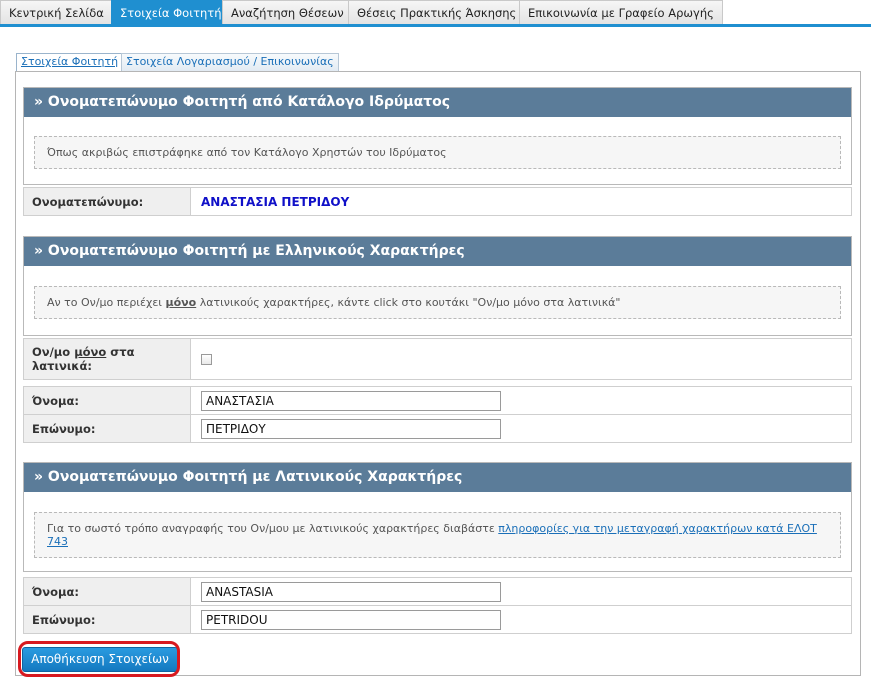 The image size is (871, 693). Describe the element at coordinates (437, 201) in the screenshot. I see `institution-name-table: Ονοματεπώνυμο: ΑΝΑΣΤΑΣΙΑ ΠΕΤΡΙΔΟΥ` at that location.